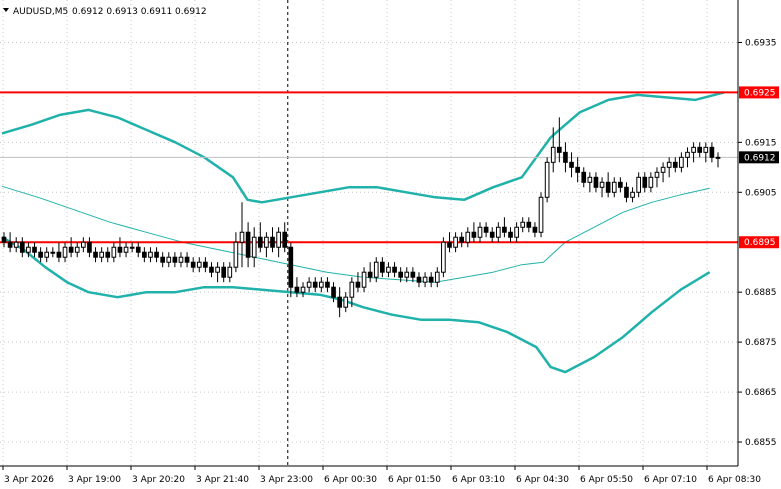 This screenshot has width=781, height=489. I want to click on collapse-arrow-icon, so click(6, 10).